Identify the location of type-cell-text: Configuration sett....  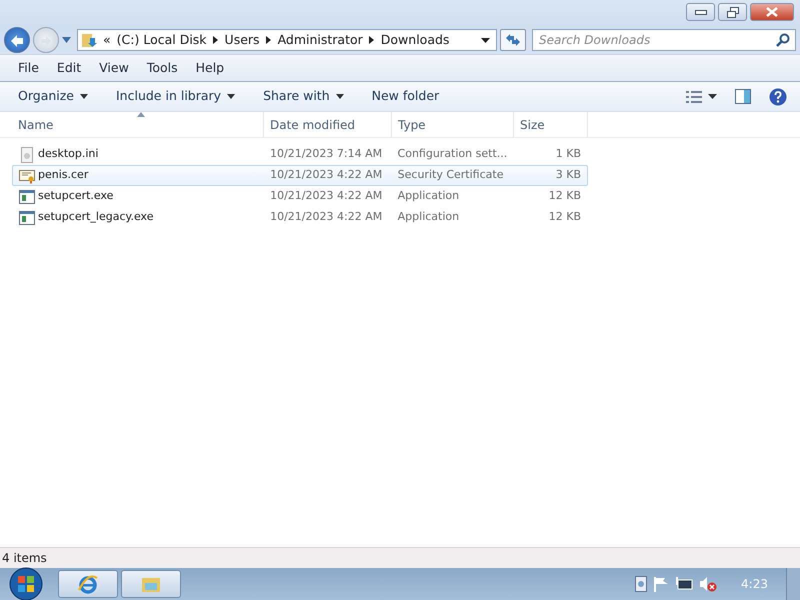
(452, 154).